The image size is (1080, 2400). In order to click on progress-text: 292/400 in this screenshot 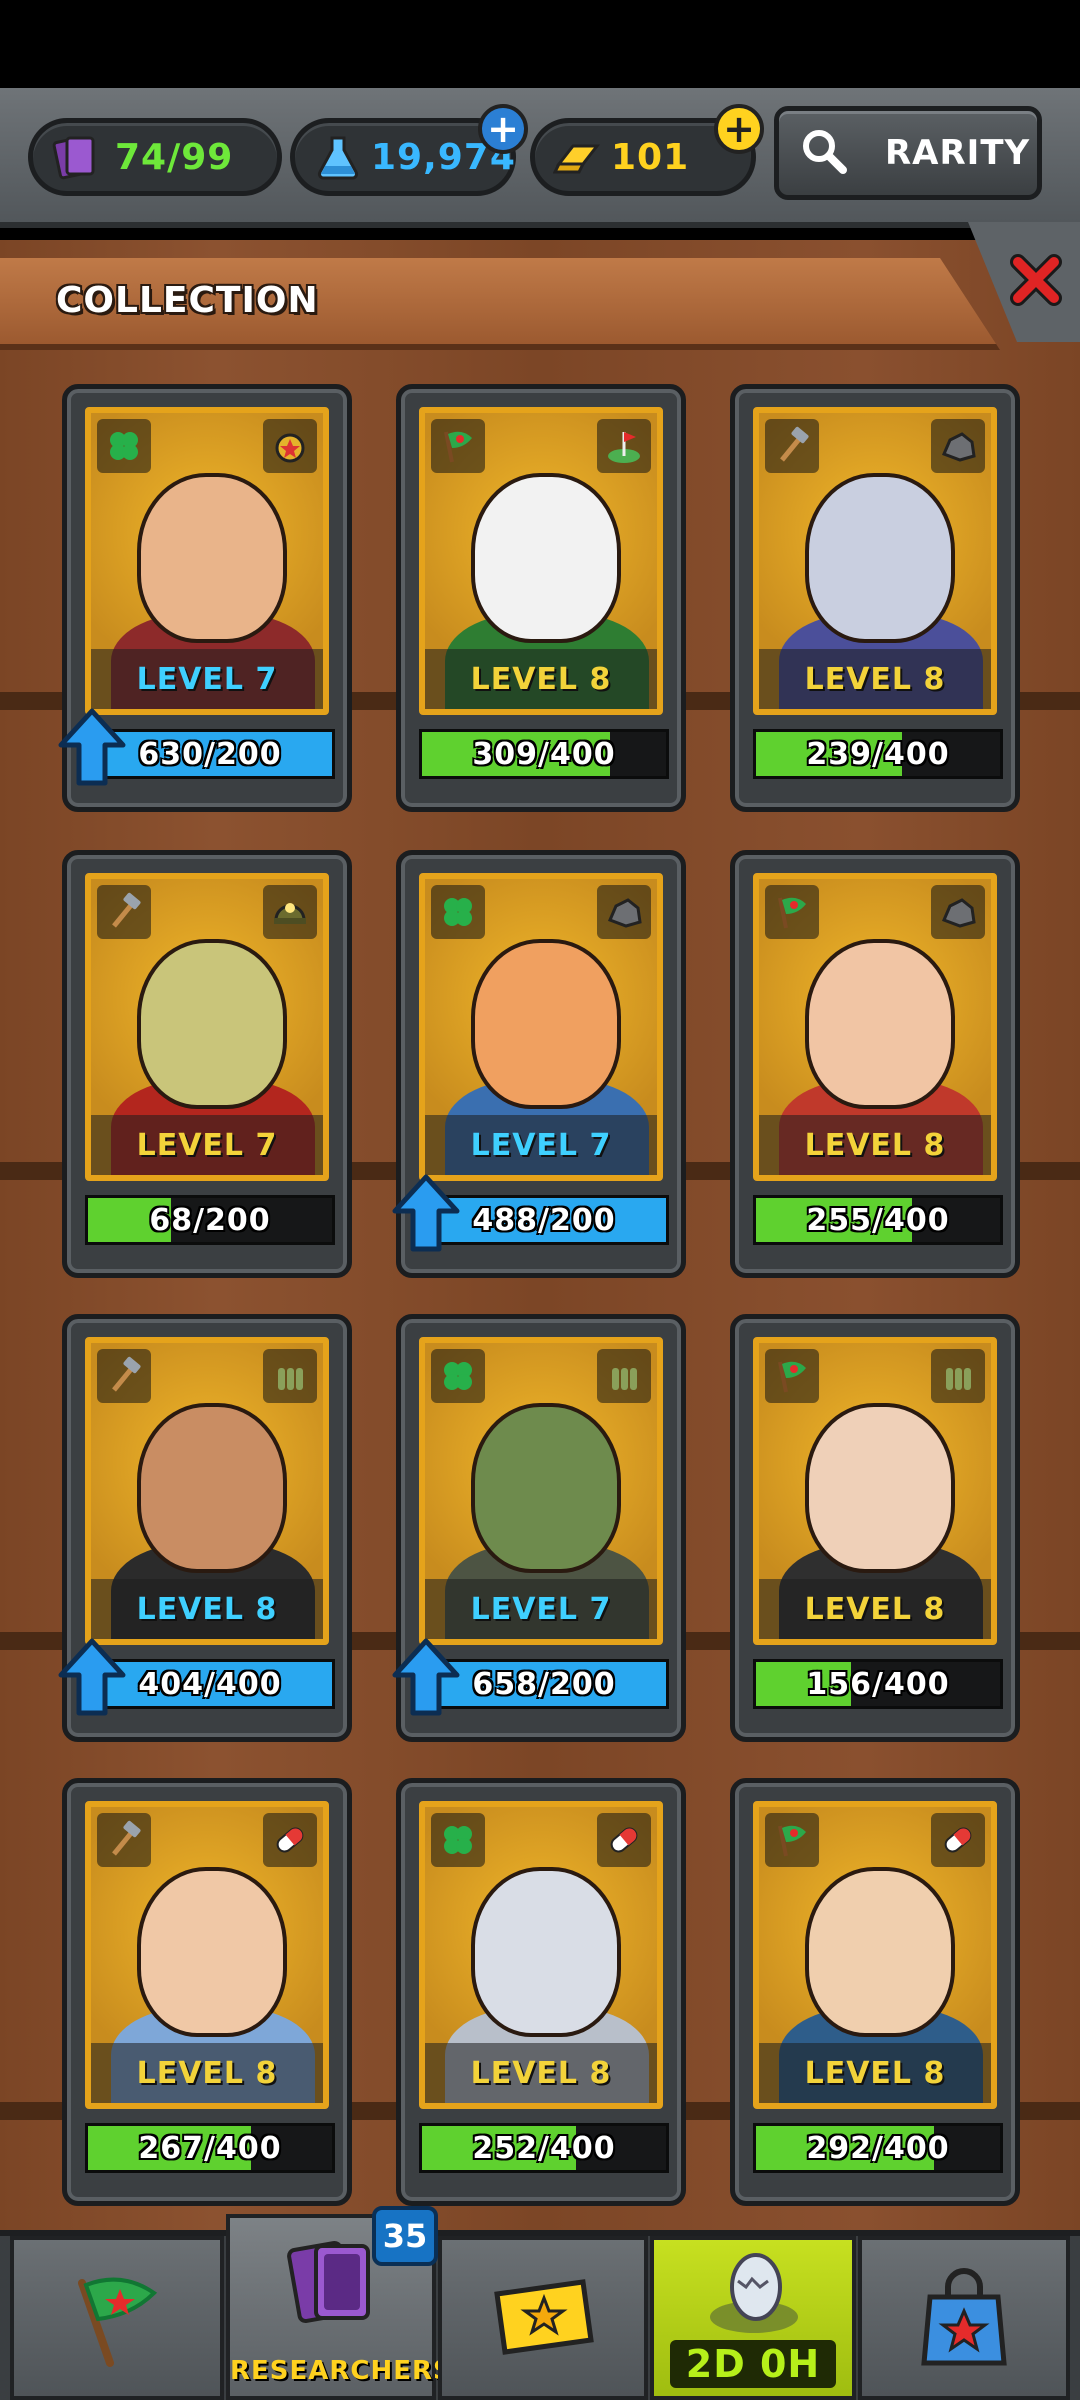, I will do `click(878, 2148)`.